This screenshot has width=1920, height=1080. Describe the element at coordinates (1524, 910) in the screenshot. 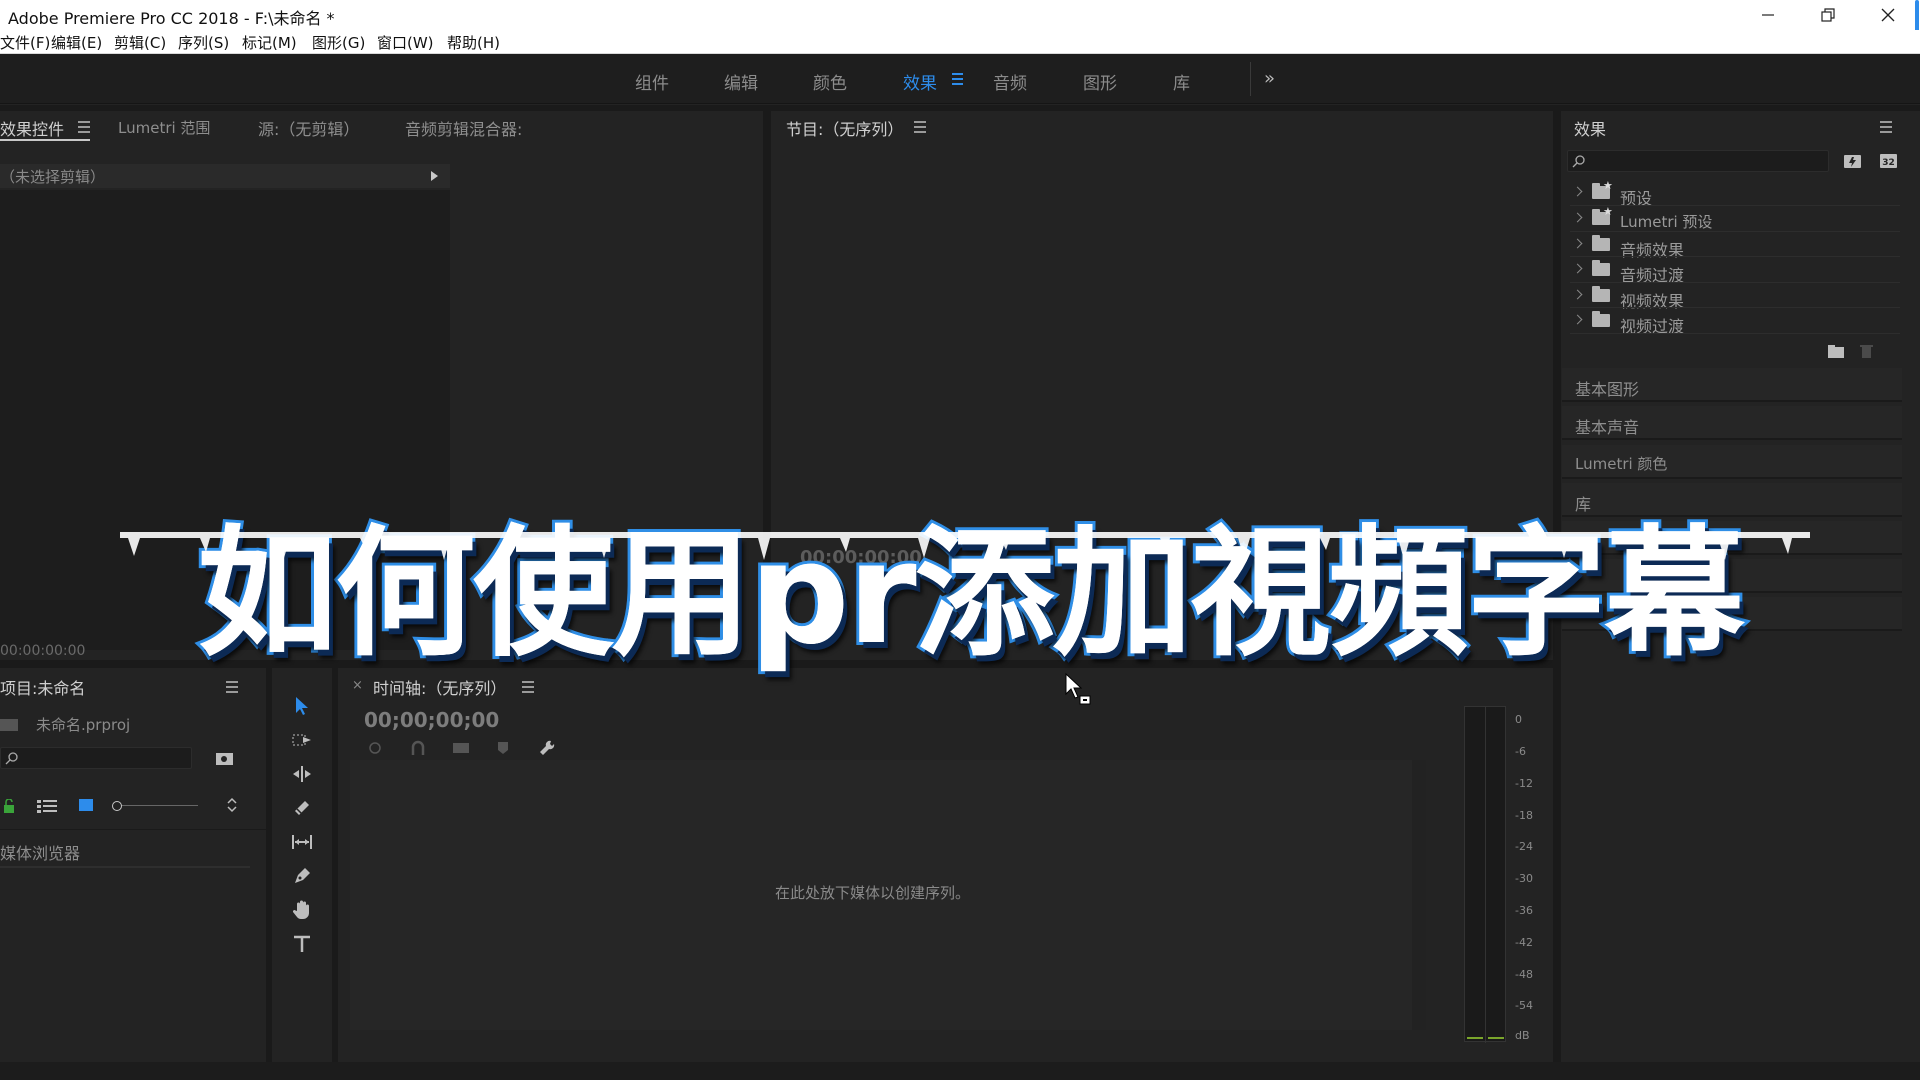

I see `meter-tick: -36` at that location.